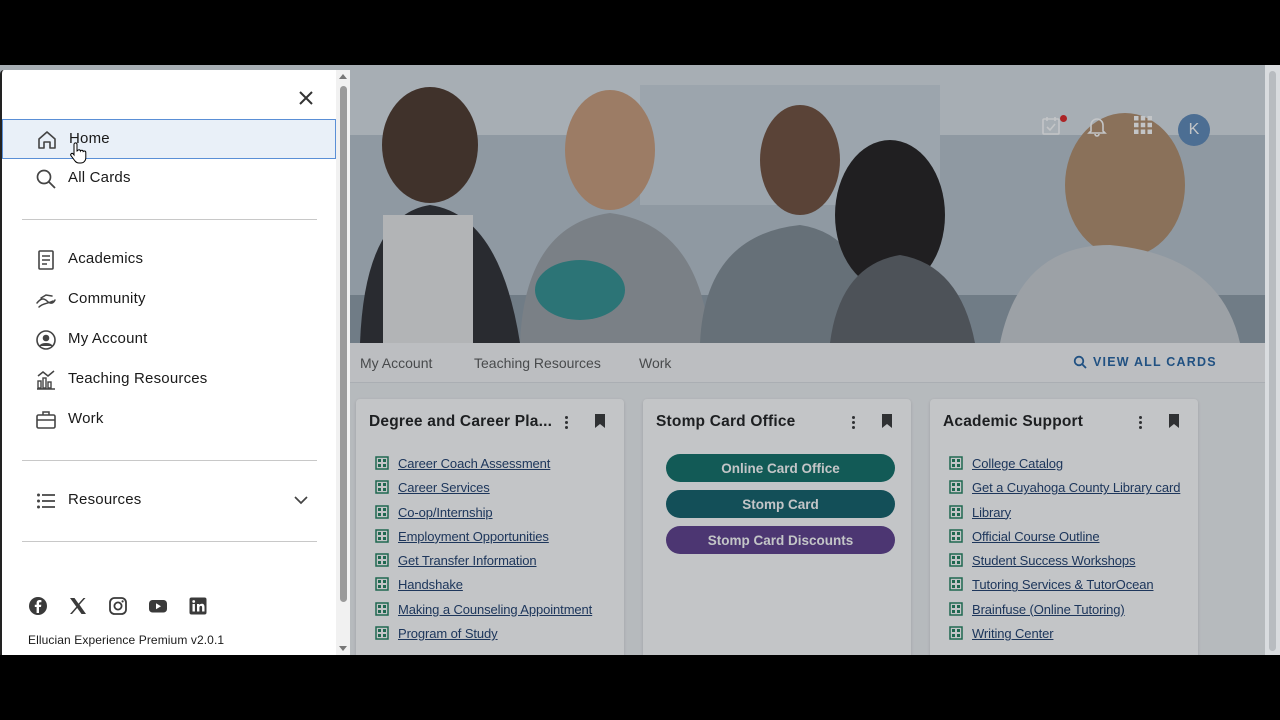 This screenshot has width=1280, height=720. I want to click on sidebar-item-all-cards: All Cards, so click(169, 178).